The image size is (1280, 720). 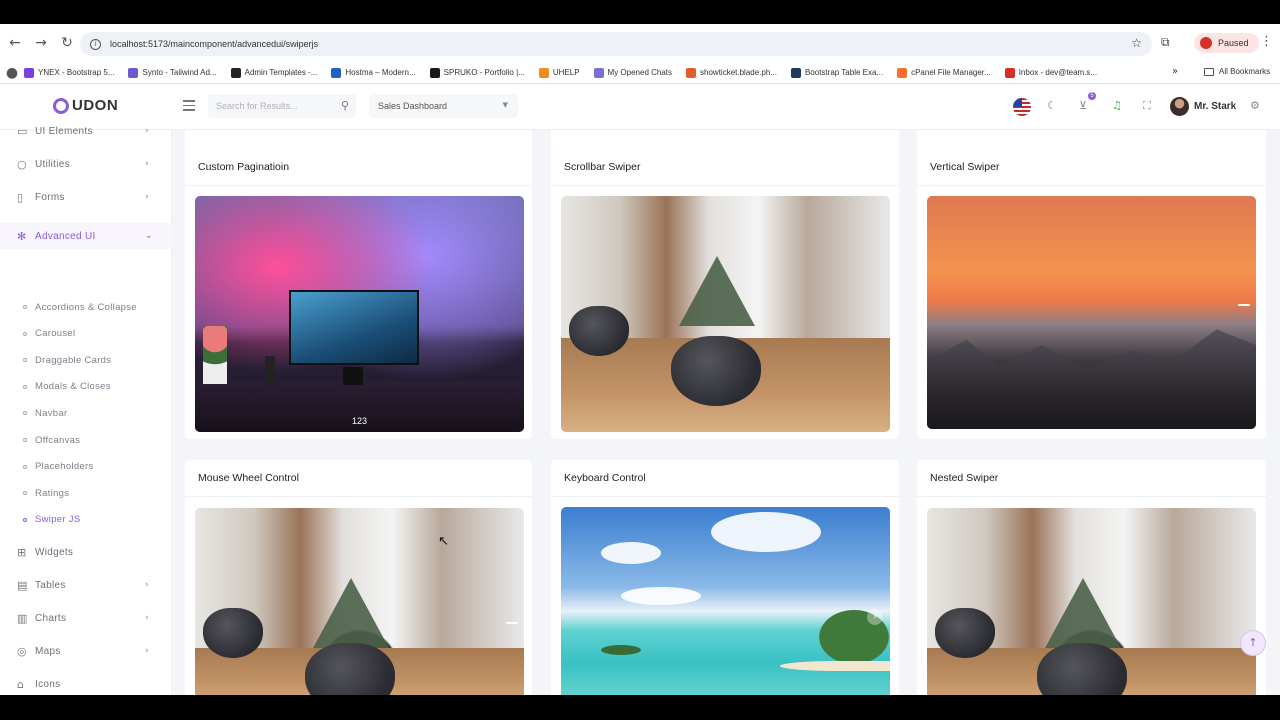 What do you see at coordinates (86, 585) in the screenshot?
I see `sidebar-item: ▤ Tables ›` at bounding box center [86, 585].